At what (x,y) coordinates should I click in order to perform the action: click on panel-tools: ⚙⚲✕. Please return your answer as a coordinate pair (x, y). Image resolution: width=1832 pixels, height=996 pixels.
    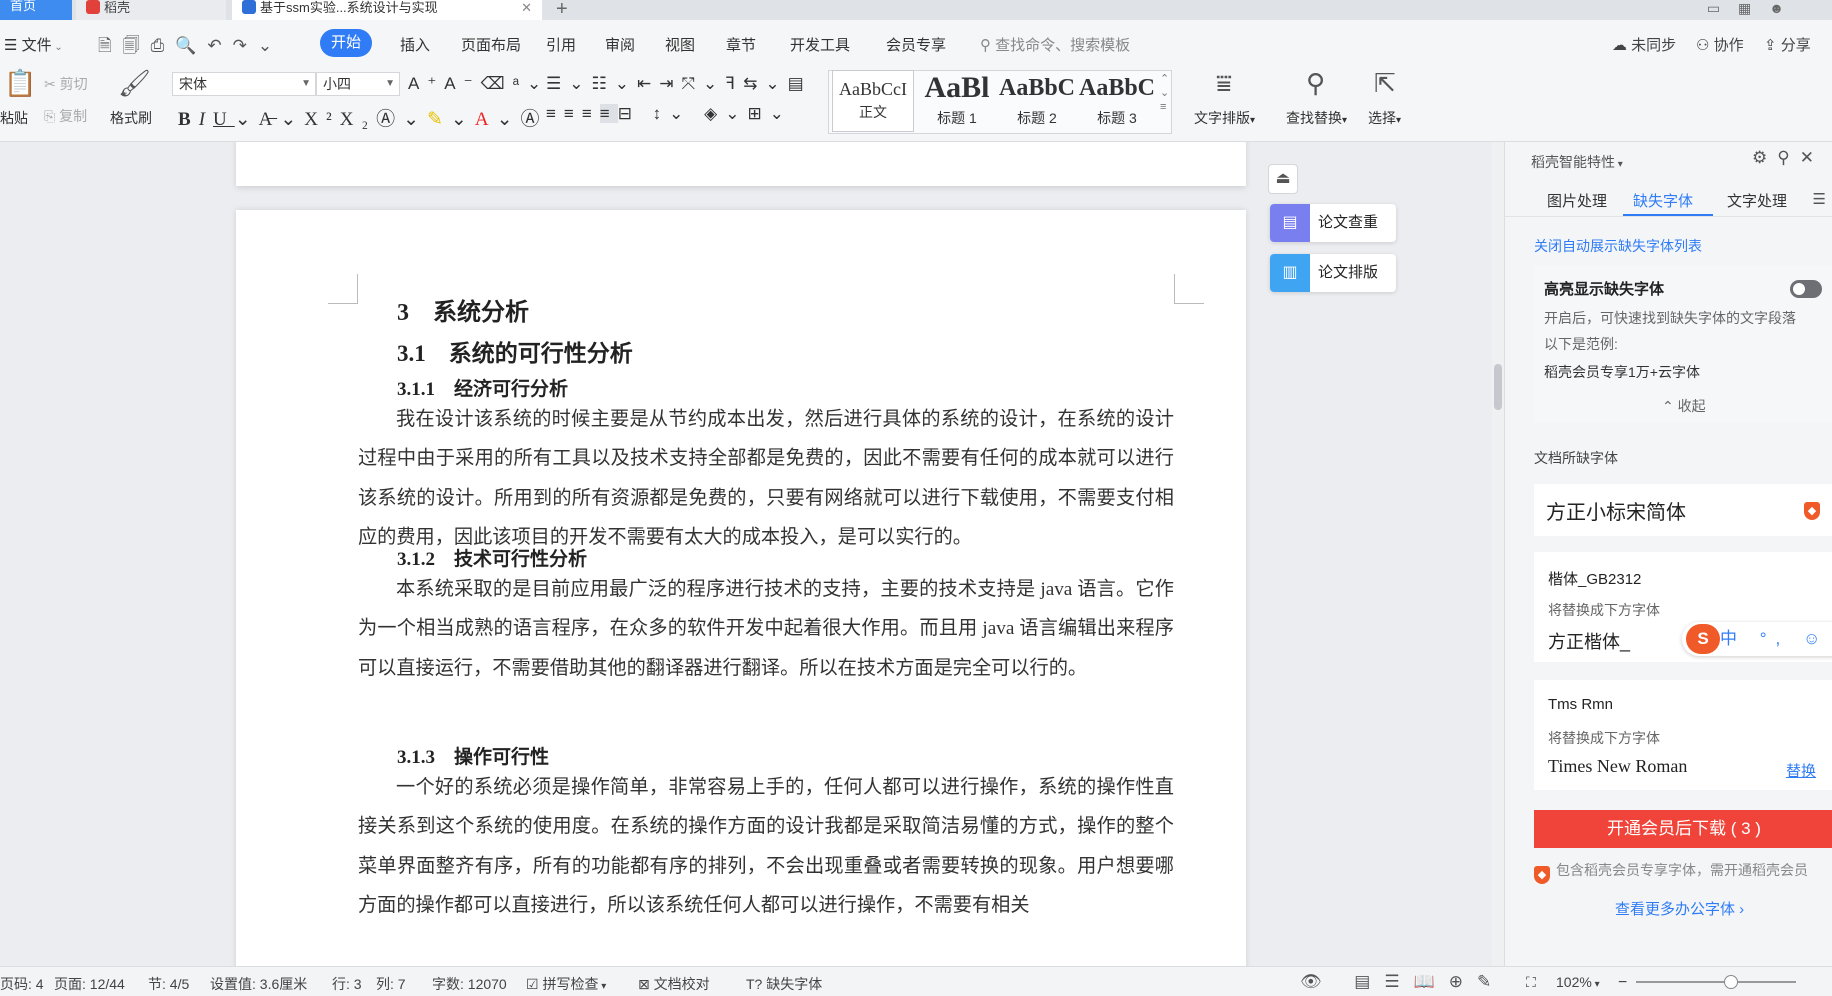
    Looking at the image, I should click on (1788, 158).